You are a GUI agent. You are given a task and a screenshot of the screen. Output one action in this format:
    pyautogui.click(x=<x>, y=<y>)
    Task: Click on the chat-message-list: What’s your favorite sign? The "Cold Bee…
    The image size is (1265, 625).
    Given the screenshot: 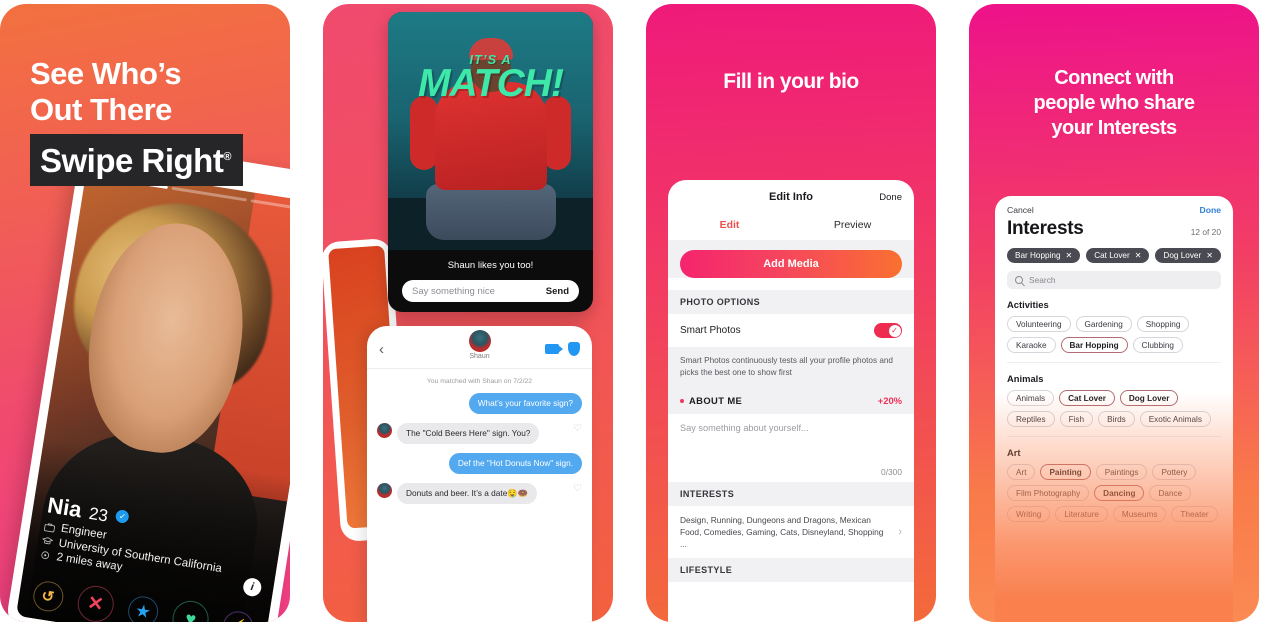 What is the action you would take?
    pyautogui.click(x=479, y=448)
    